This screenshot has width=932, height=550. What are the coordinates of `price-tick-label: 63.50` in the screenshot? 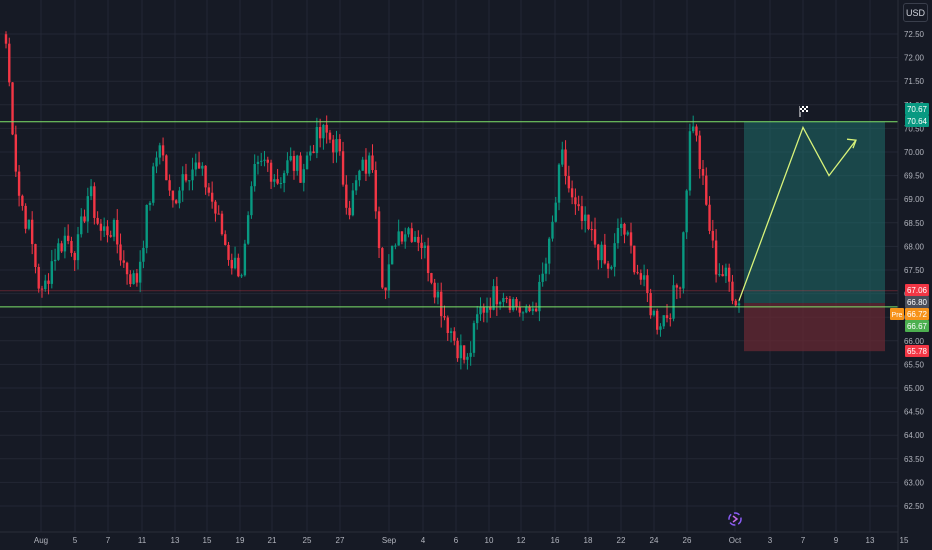 It's located at (914, 459).